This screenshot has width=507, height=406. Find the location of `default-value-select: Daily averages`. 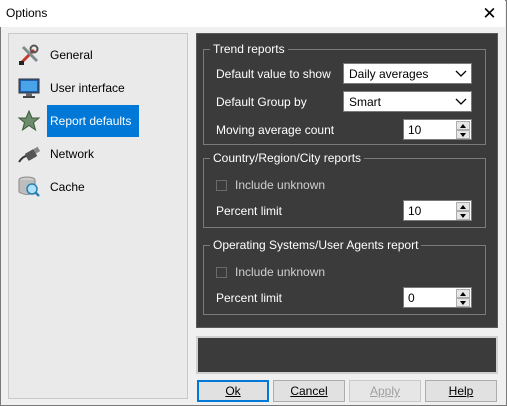

default-value-select: Daily averages is located at coordinates (407, 73).